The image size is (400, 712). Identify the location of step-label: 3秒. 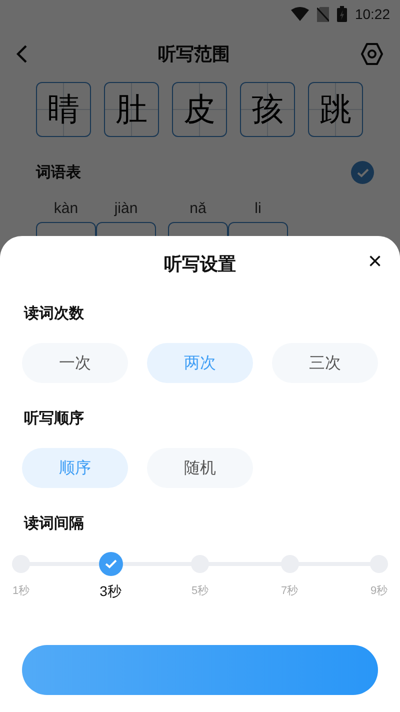
(111, 592).